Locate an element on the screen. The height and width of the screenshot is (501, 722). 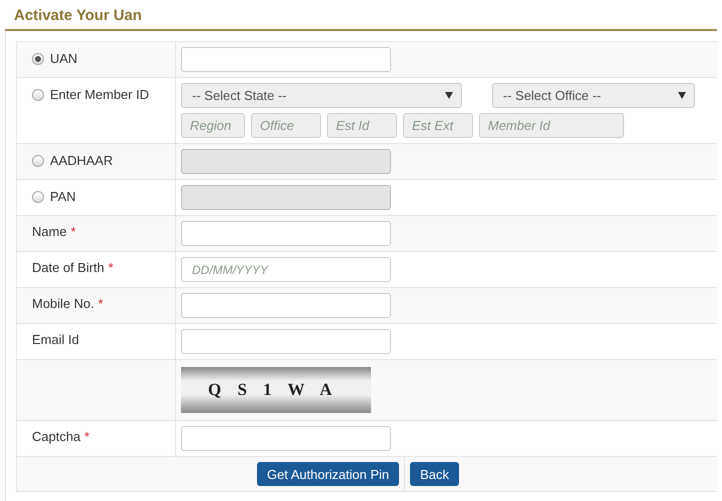
field-label: Name is located at coordinates (49, 231).